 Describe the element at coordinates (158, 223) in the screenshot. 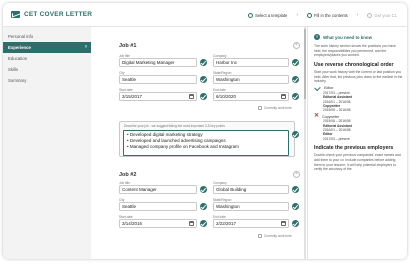

I see `start-date-input: 3/14/2016` at that location.